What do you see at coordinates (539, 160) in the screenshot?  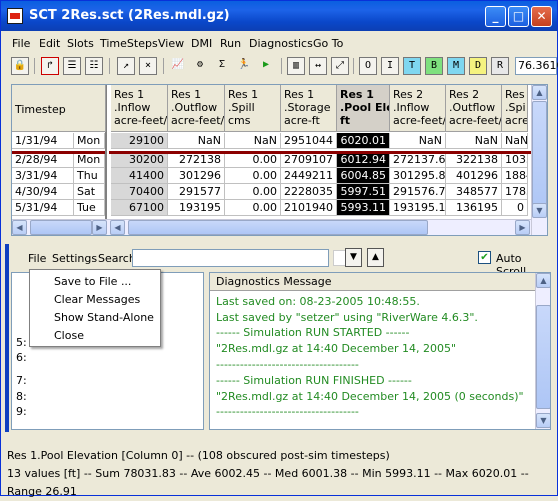 I see `grid-vertical-scrollbar: ▲ ▼` at bounding box center [539, 160].